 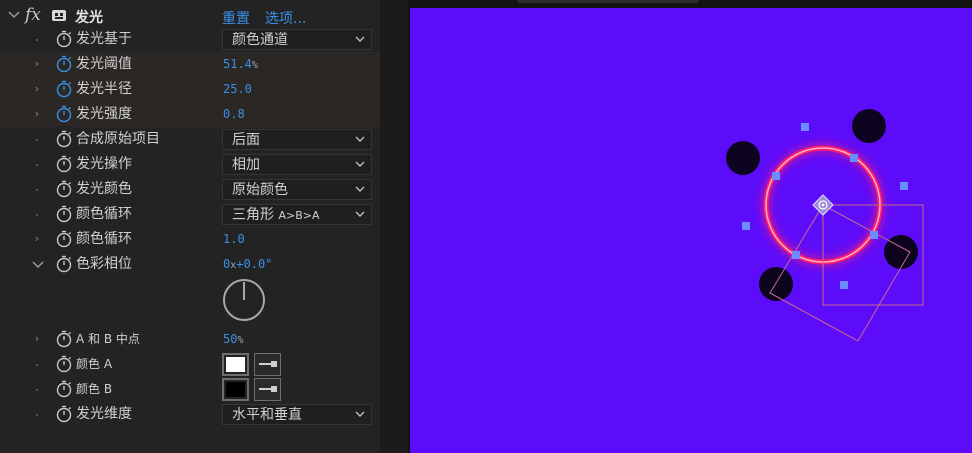 What do you see at coordinates (190, 89) in the screenshot?
I see `property-row: › 发光半径 25.0` at bounding box center [190, 89].